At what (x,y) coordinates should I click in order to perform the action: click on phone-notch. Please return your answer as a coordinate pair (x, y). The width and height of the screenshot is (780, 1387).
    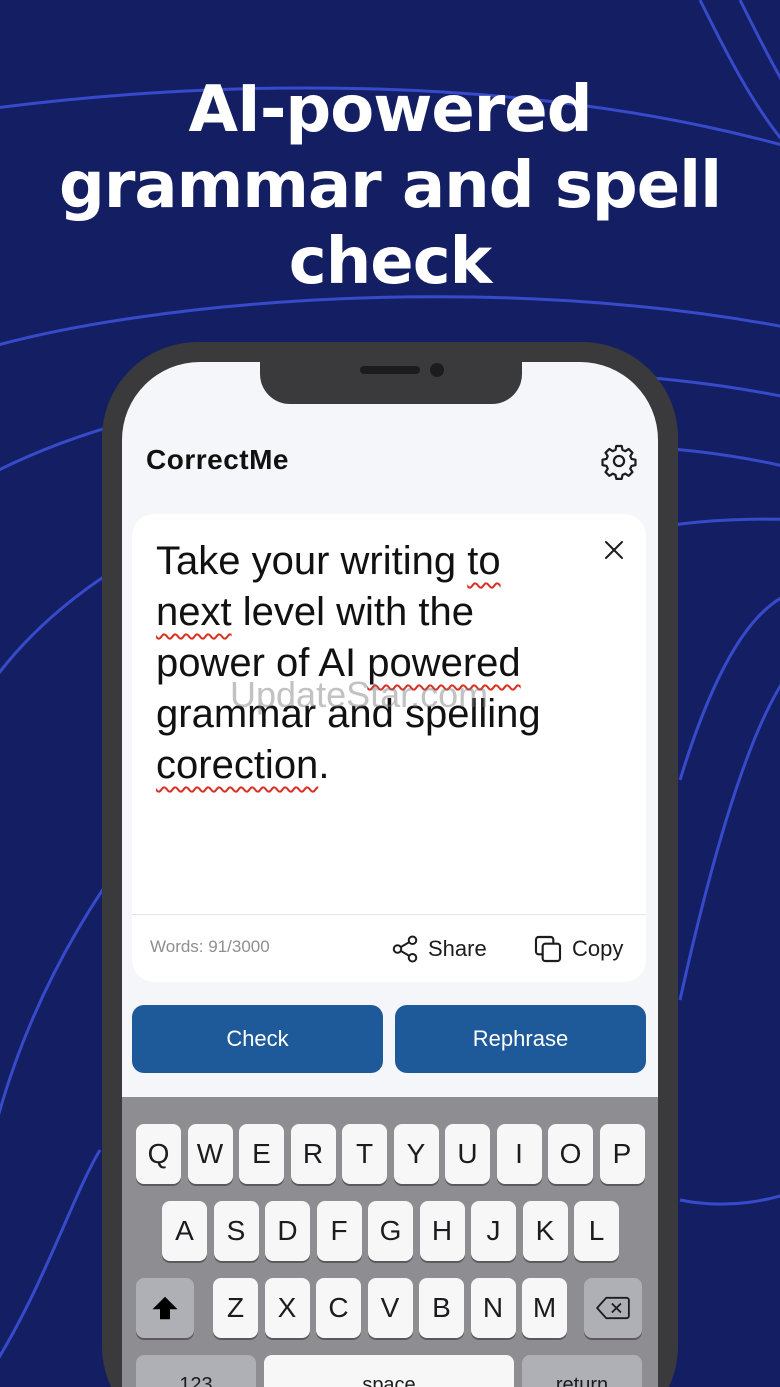
    Looking at the image, I should click on (391, 383).